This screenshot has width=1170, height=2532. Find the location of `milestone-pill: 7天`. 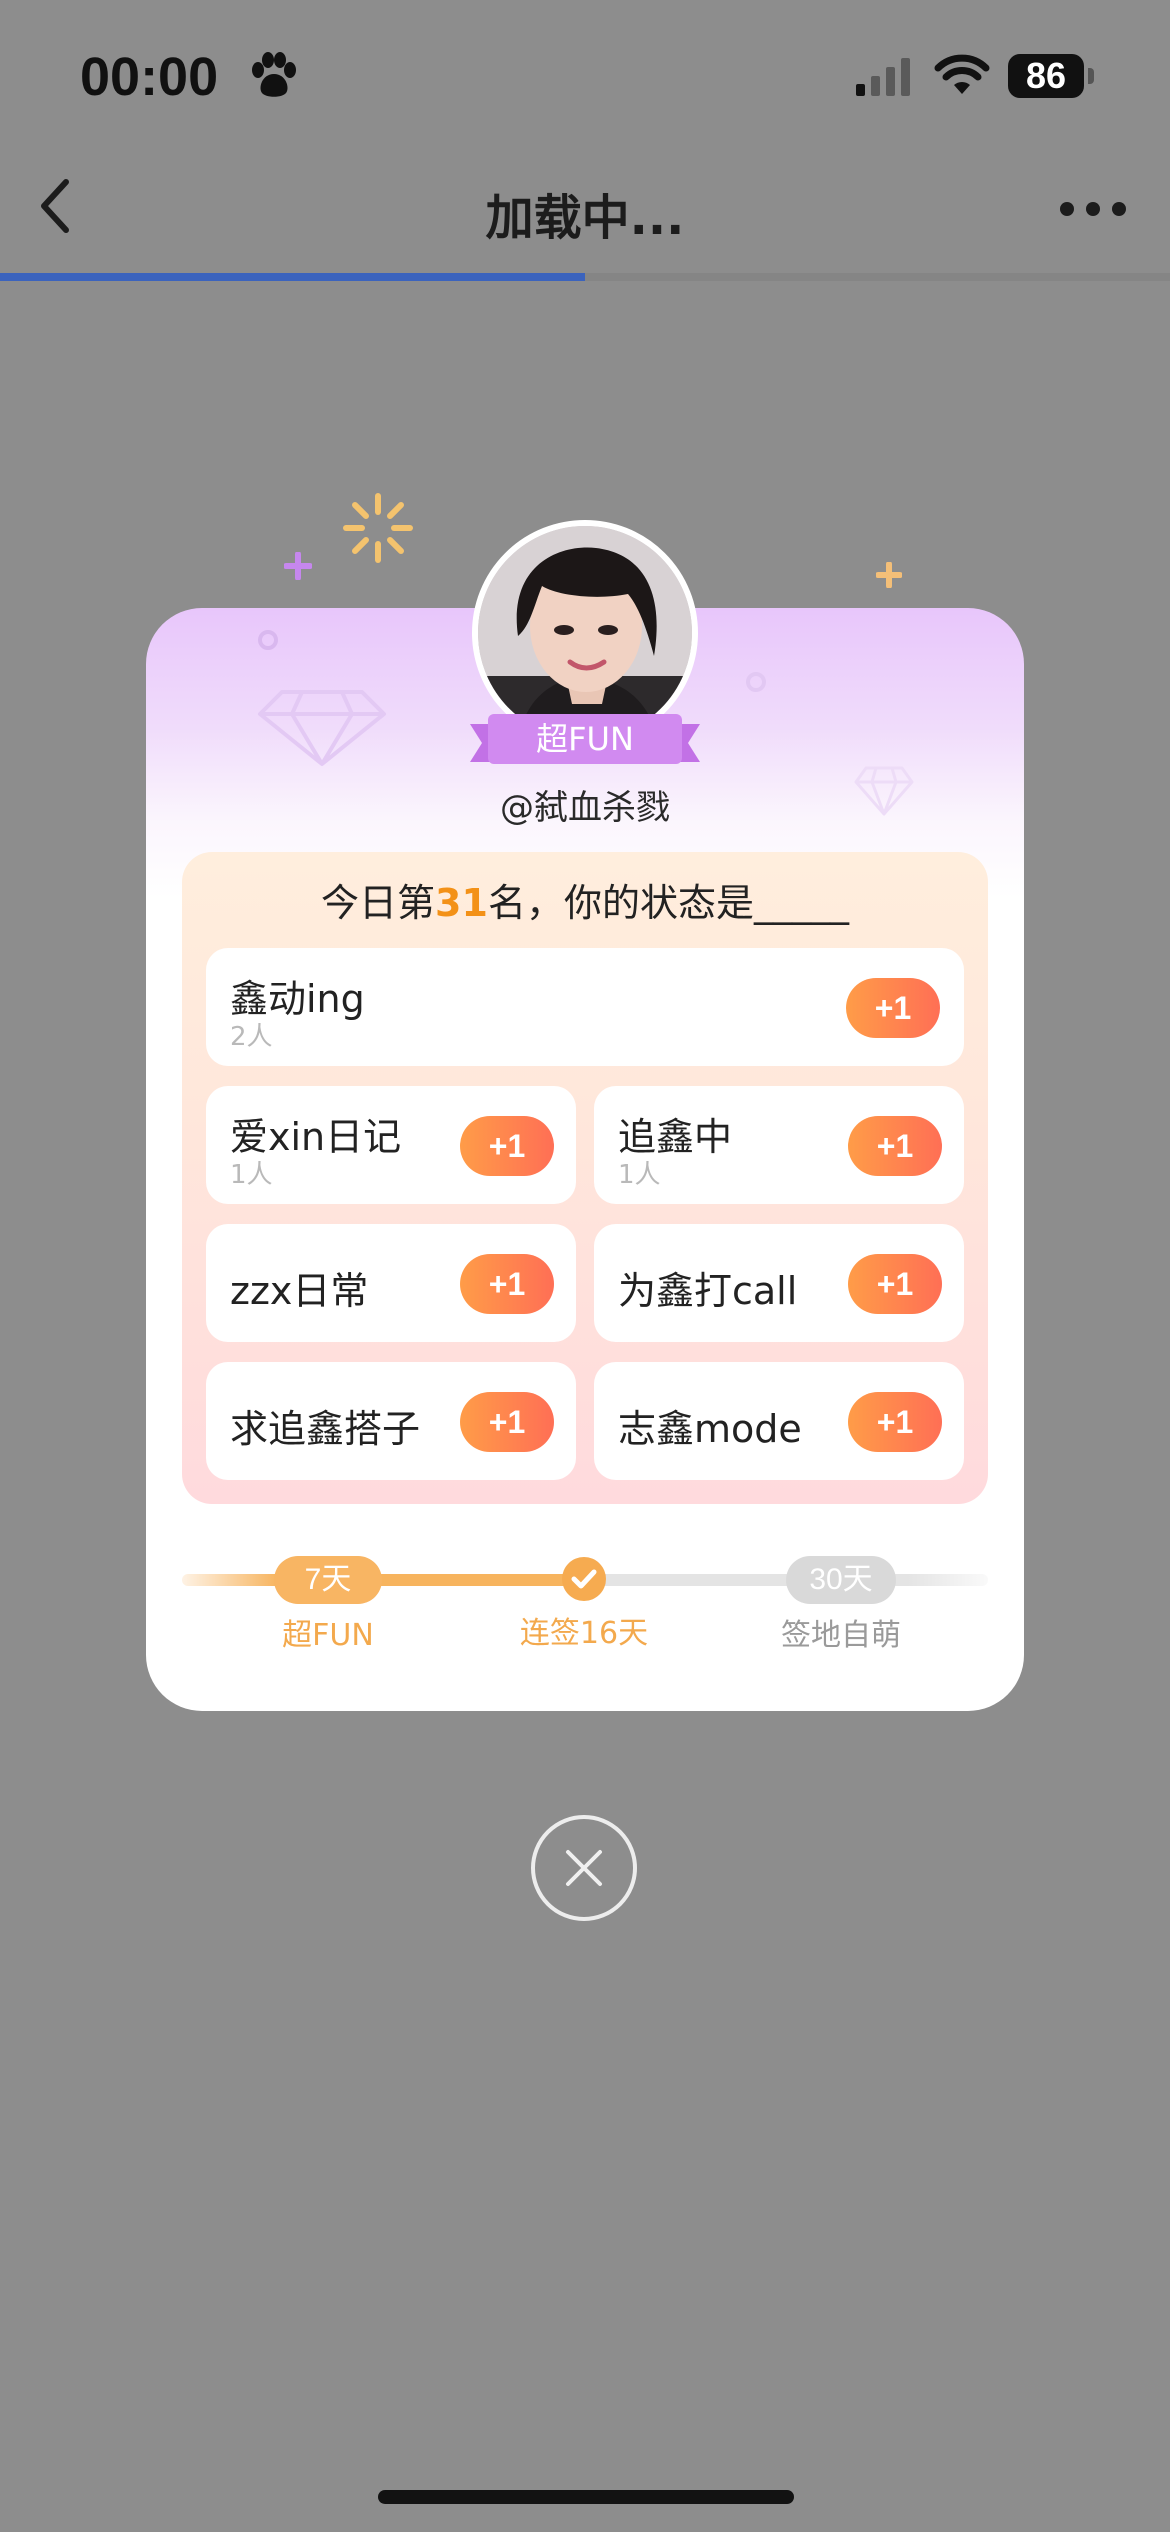

milestone-pill: 7天 is located at coordinates (328, 1580).